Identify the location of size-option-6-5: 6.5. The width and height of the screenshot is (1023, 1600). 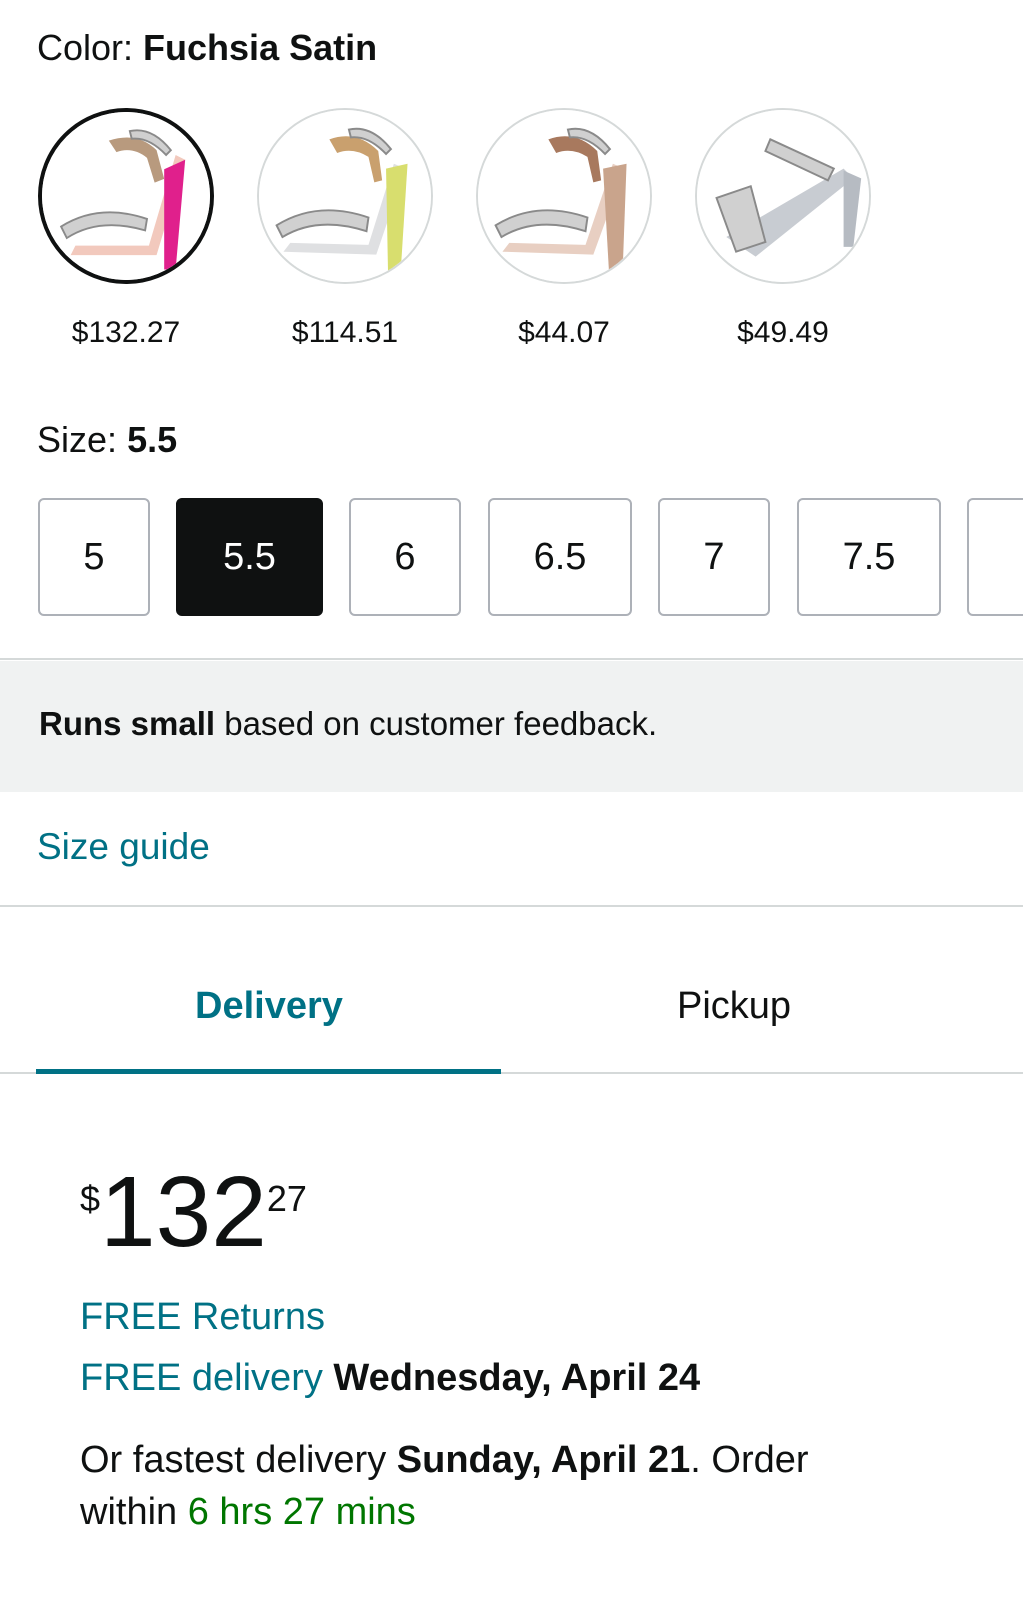
(560, 557).